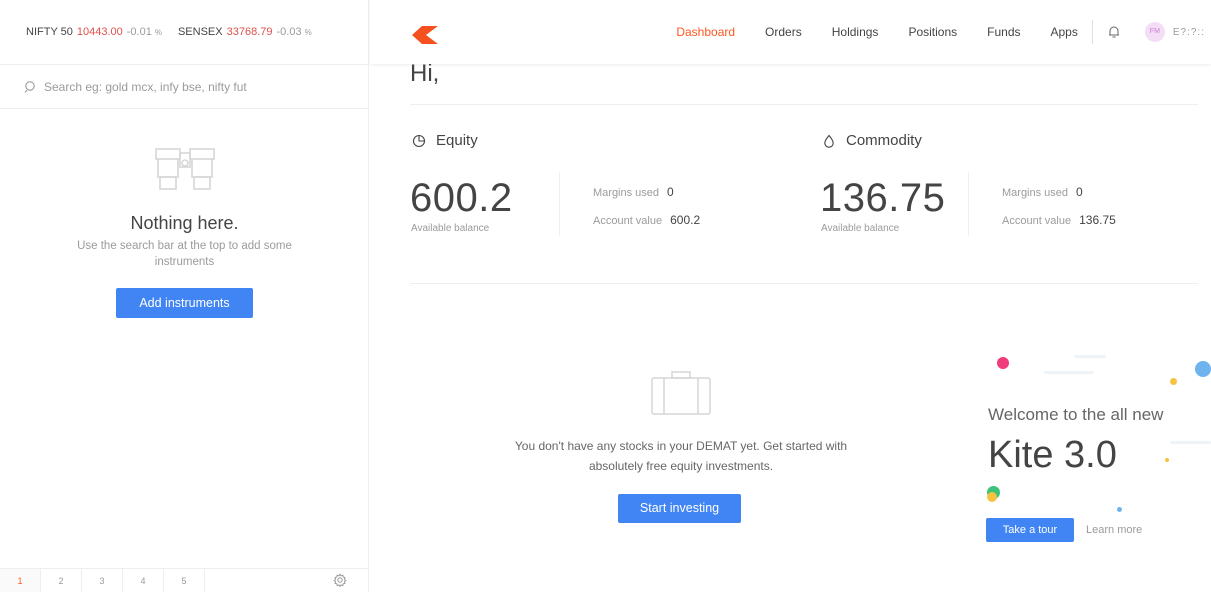 The width and height of the screenshot is (1211, 592). I want to click on learn-more-link: Learn more, so click(1114, 530).